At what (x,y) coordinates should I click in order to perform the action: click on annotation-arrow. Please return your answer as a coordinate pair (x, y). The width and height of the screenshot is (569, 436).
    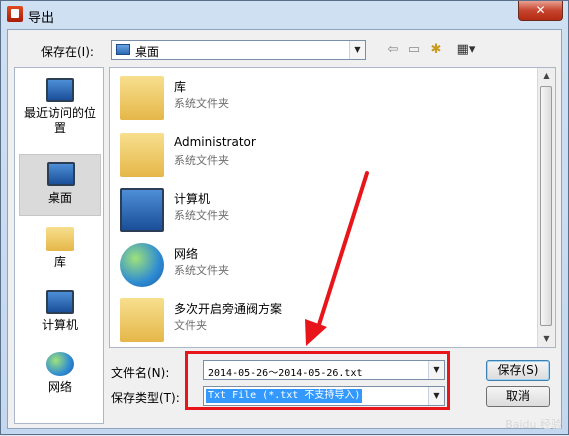
    Looking at the image, I should click on (337, 258).